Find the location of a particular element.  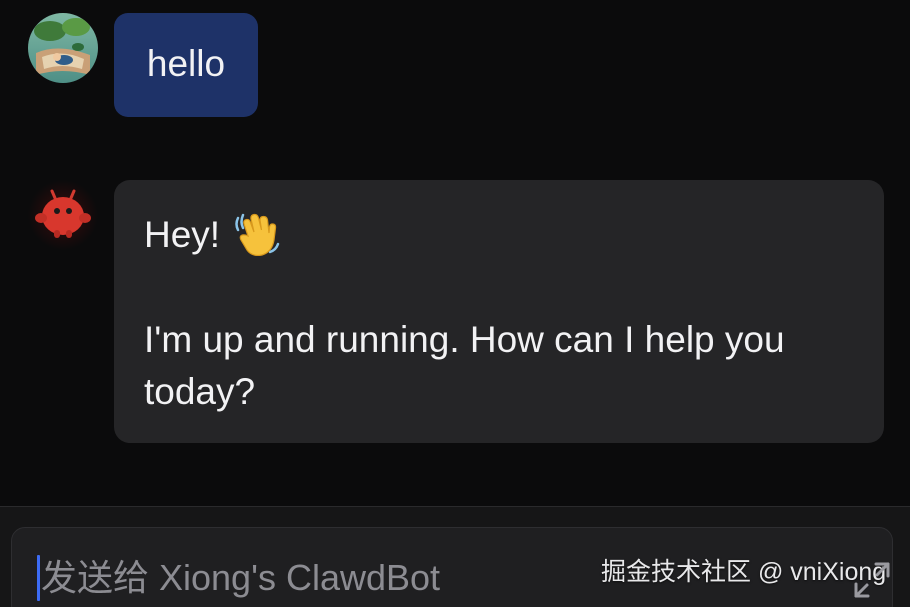

user-message-bubble: hello is located at coordinates (186, 65).